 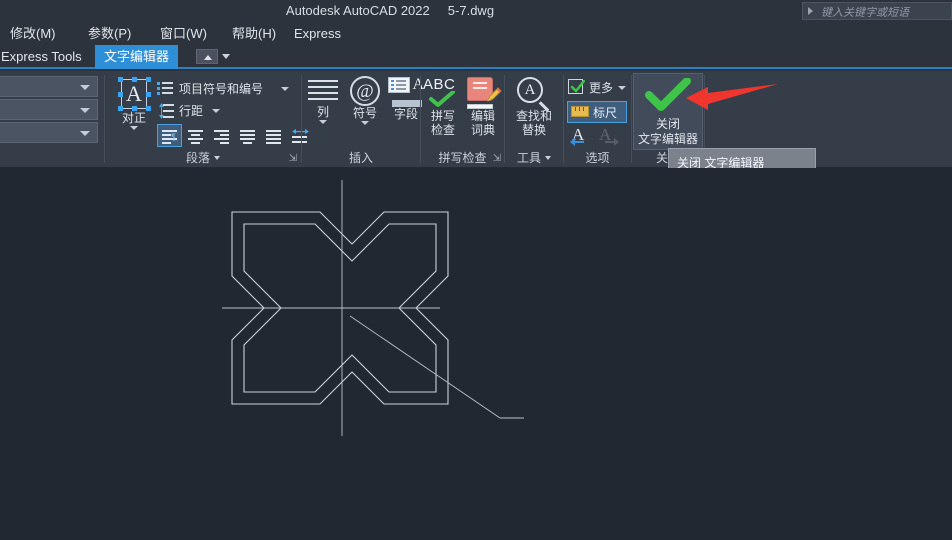 I want to click on ribbon-panel-paragraph: A 对正 项目符号和编号 行距 ¶ 段落 ⇲, so click(x=207, y=119).